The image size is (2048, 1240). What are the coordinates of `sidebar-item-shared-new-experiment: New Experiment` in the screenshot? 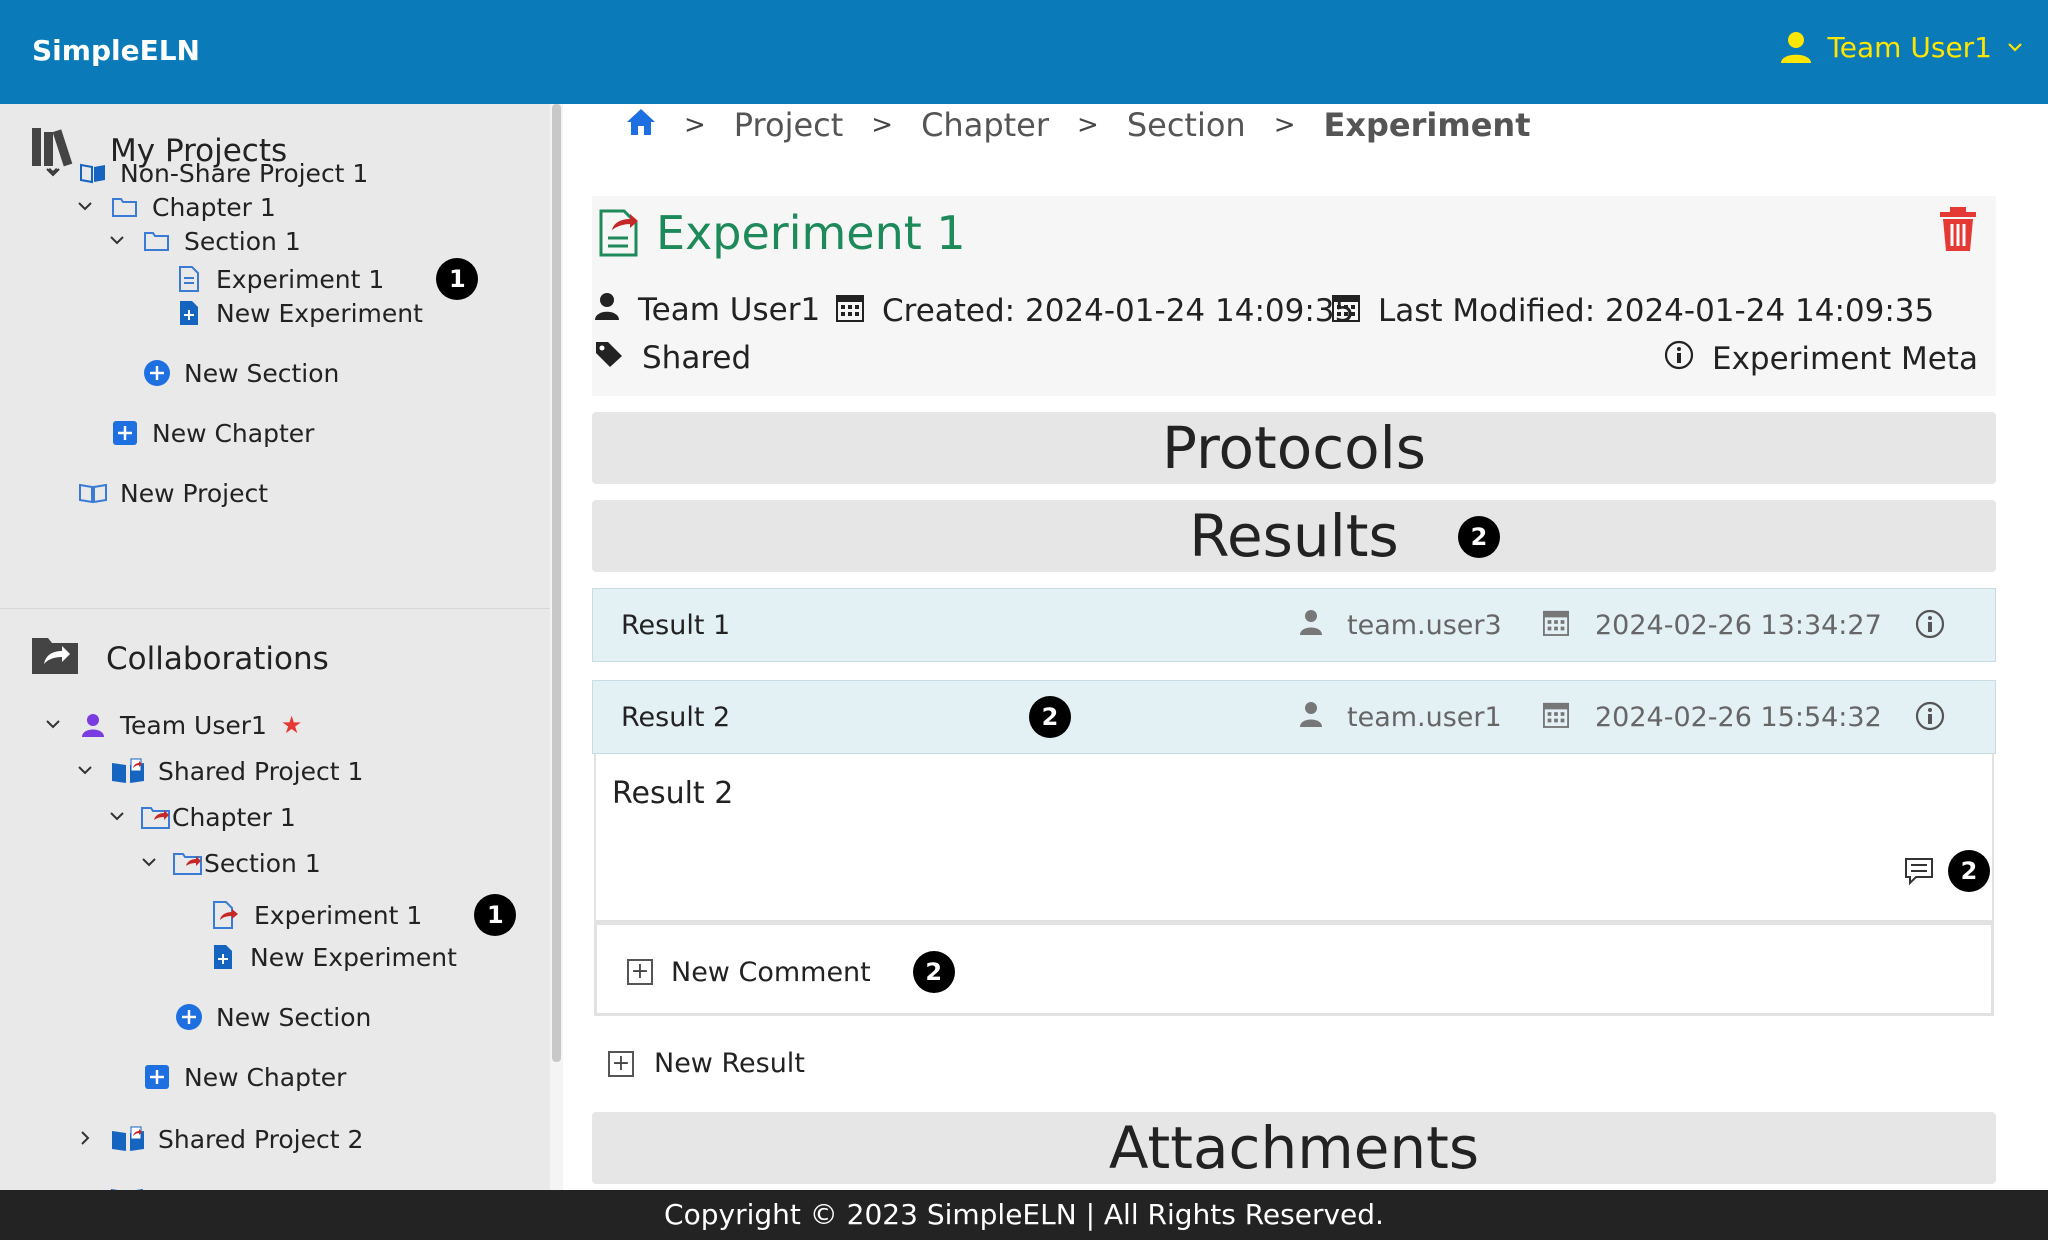 It's located at (332, 957).